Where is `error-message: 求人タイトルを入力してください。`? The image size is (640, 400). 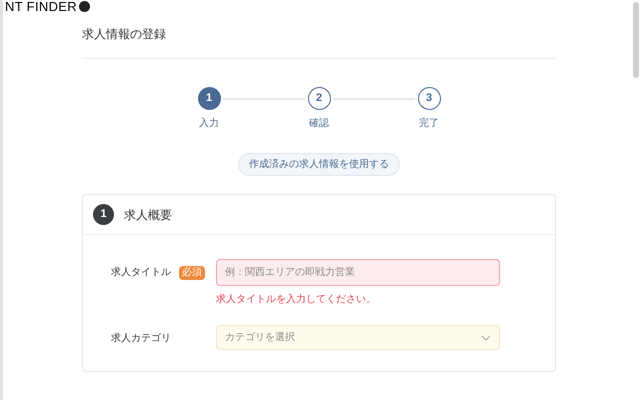
error-message: 求人タイトルを入力してください。 is located at coordinates (296, 299).